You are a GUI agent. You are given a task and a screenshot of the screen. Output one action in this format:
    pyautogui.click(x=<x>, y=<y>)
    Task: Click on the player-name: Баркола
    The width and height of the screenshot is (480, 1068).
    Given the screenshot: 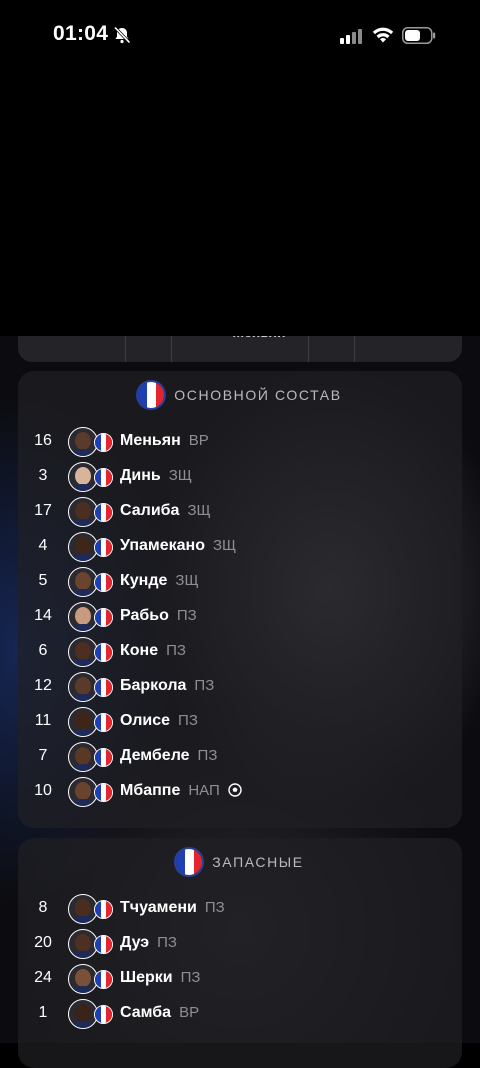 What is the action you would take?
    pyautogui.click(x=153, y=685)
    